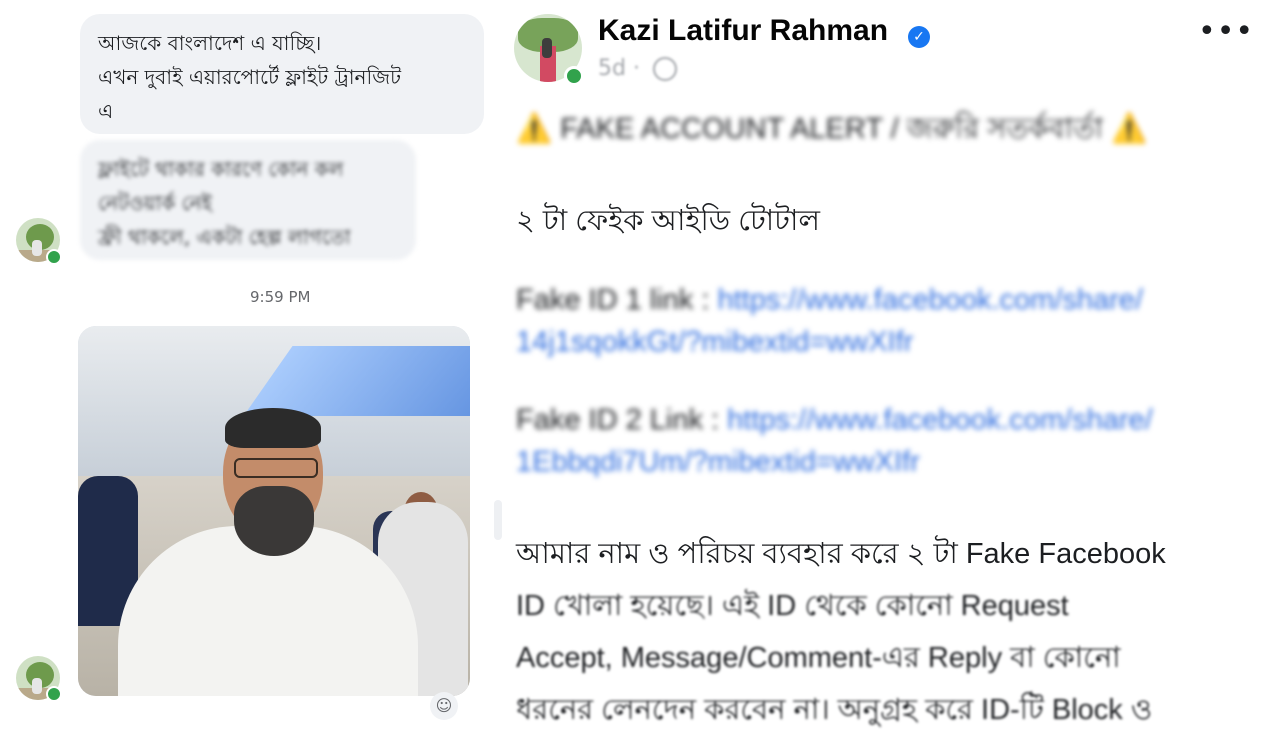 This screenshot has width=1280, height=736. I want to click on post-meta: 5d ·, so click(637, 68).